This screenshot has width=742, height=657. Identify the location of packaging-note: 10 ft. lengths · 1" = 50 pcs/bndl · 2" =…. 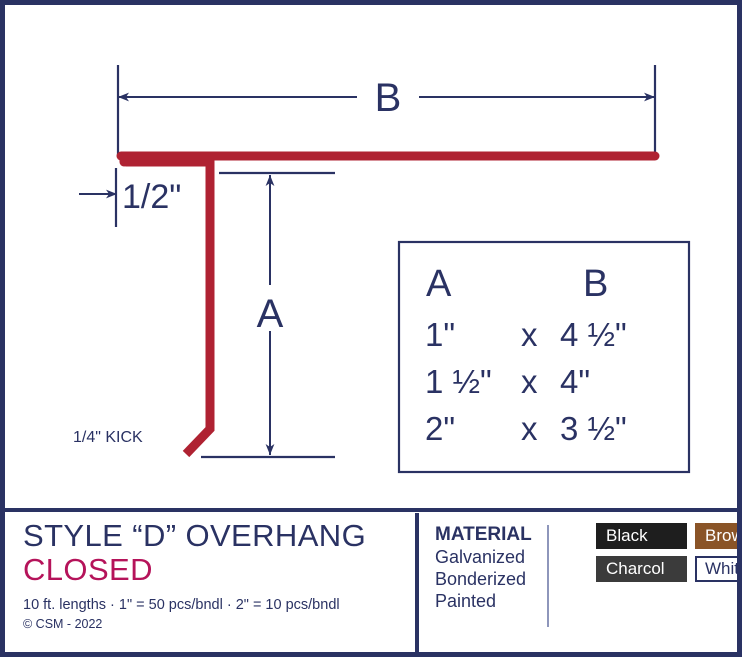
(181, 605).